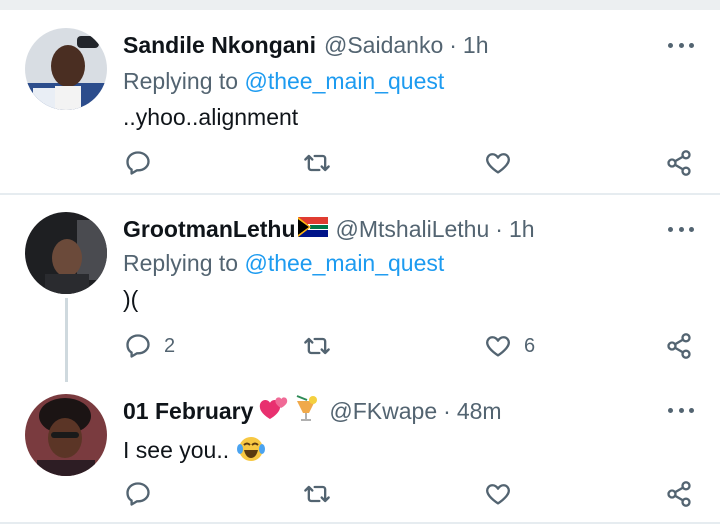 This screenshot has width=720, height=526. Describe the element at coordinates (219, 45) in the screenshot. I see `display-name: Sandile Nkongani` at that location.